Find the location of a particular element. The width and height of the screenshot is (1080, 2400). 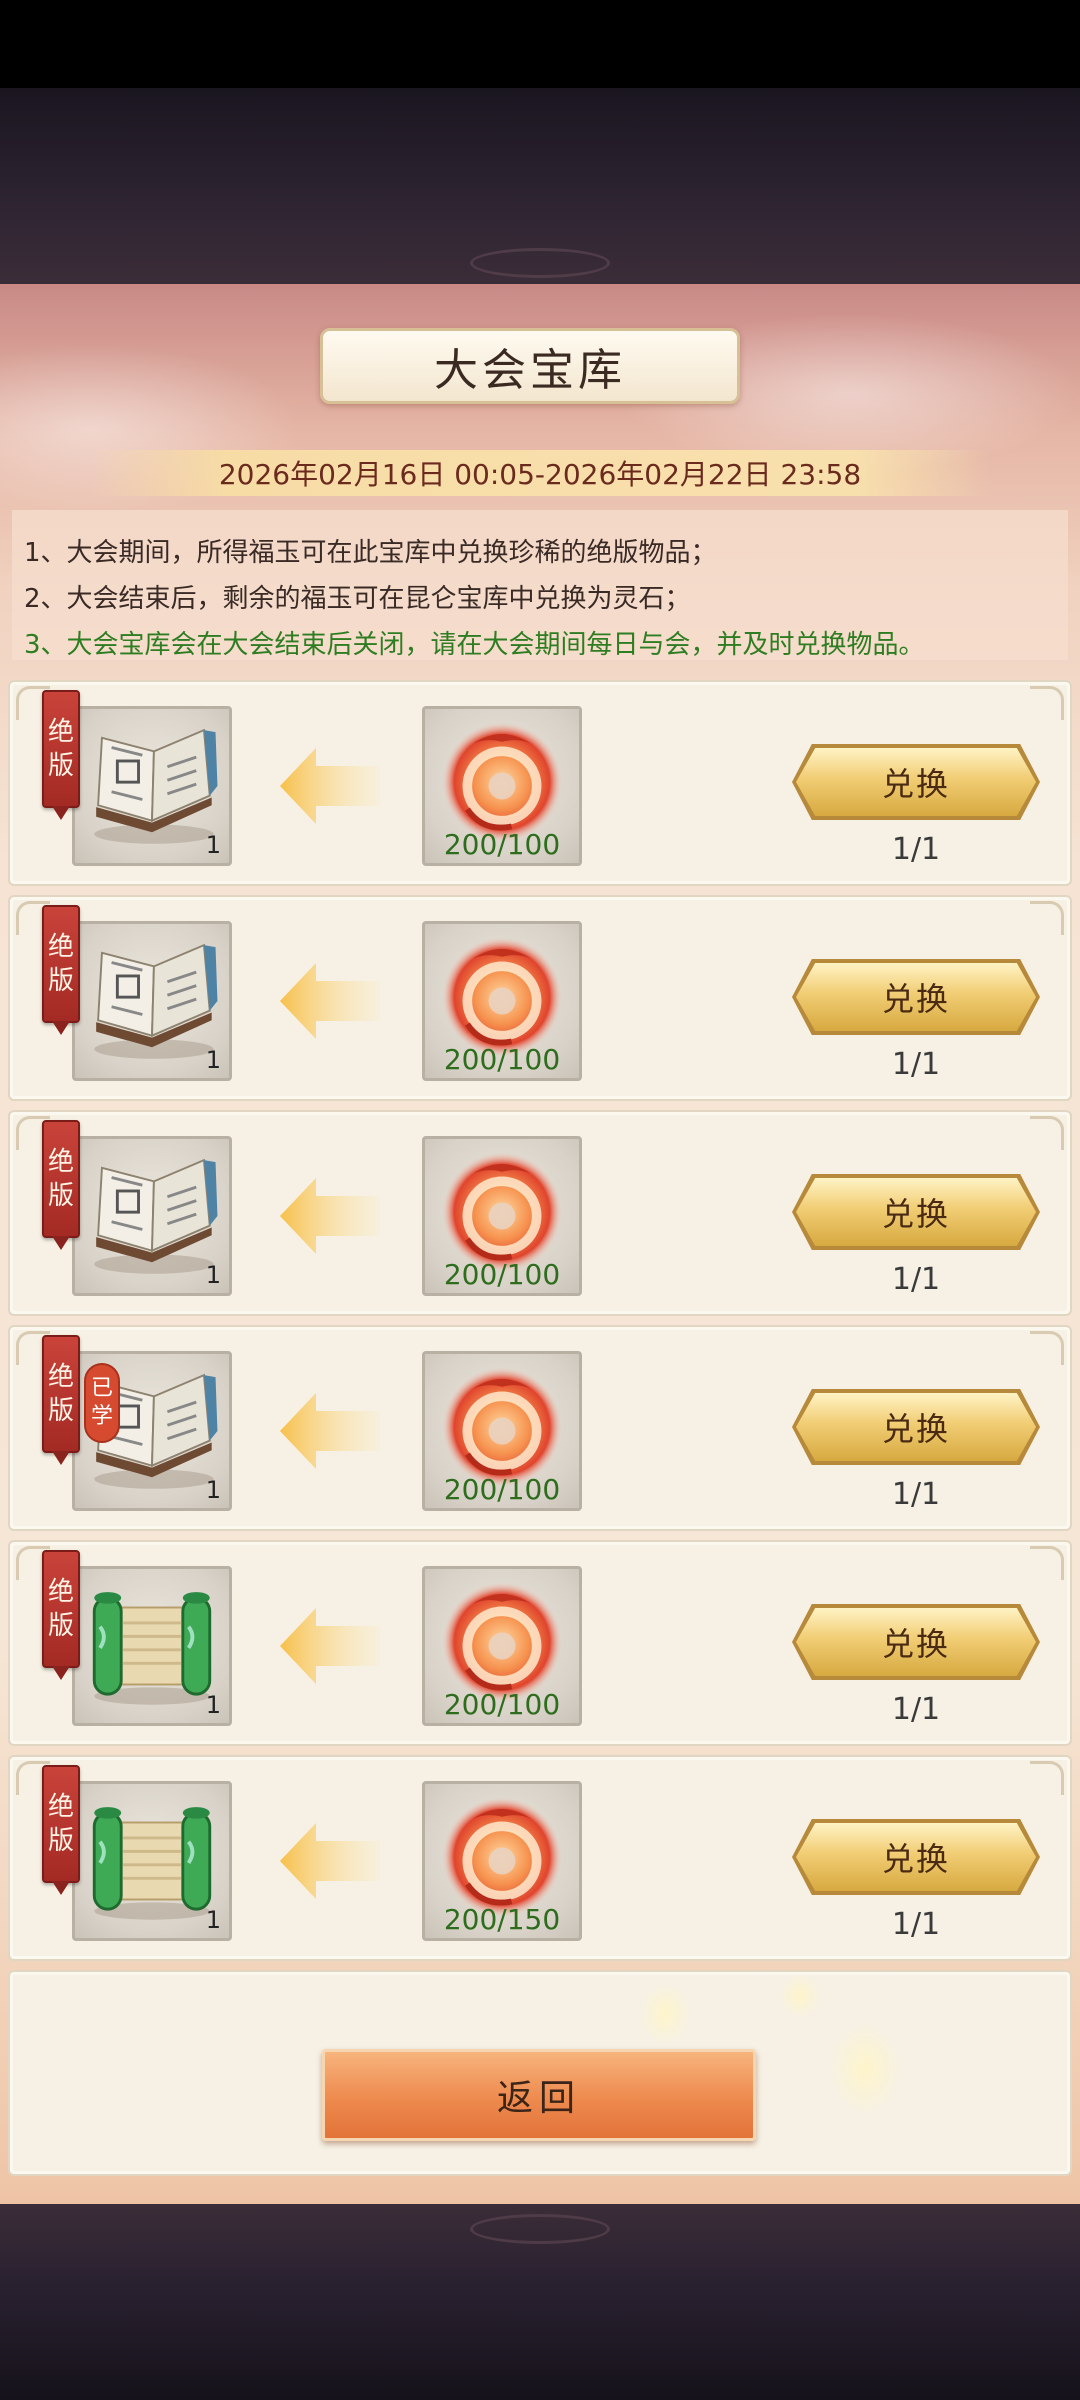

date-range: 2026年02月16日 00:05-2026年02月22日 23:58 is located at coordinates (540, 474).